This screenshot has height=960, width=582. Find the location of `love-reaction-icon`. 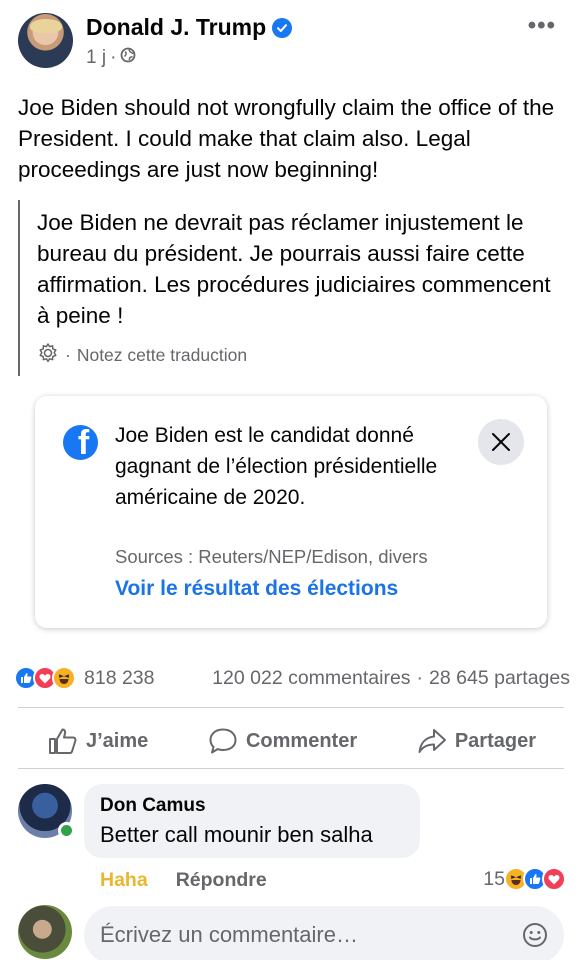

love-reaction-icon is located at coordinates (554, 879).